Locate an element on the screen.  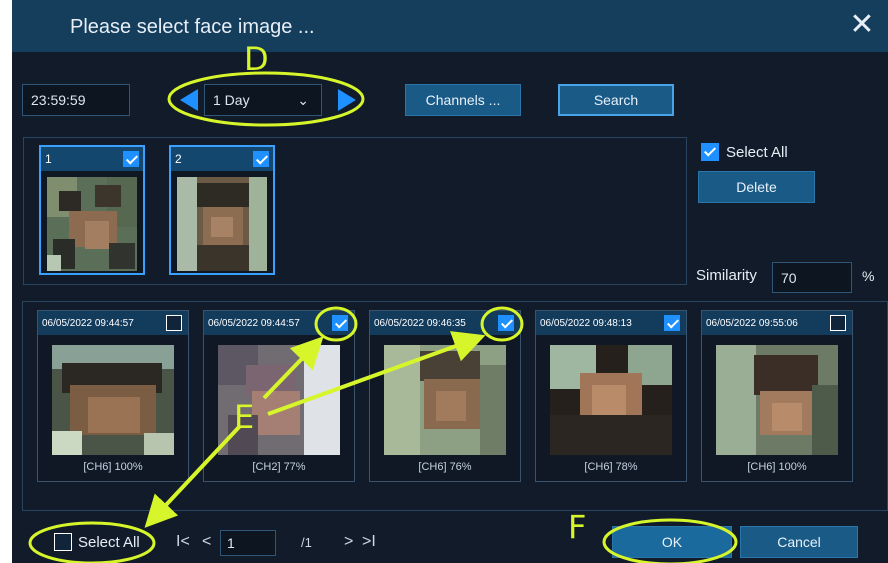
next-period-icon is located at coordinates (347, 100).